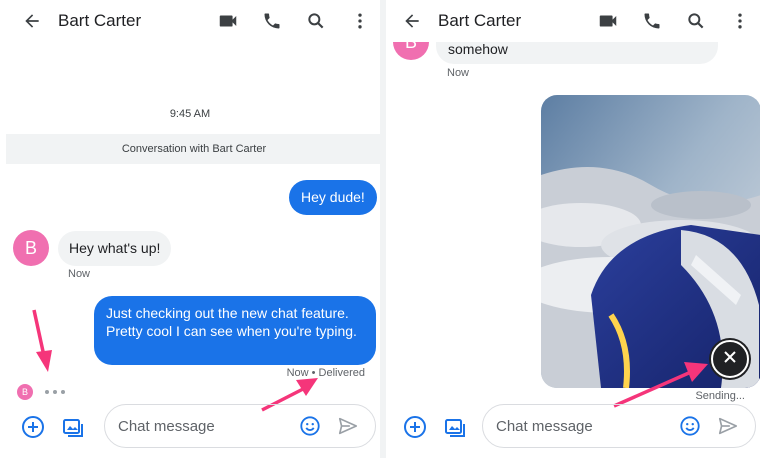  I want to click on close-icon, so click(730, 359).